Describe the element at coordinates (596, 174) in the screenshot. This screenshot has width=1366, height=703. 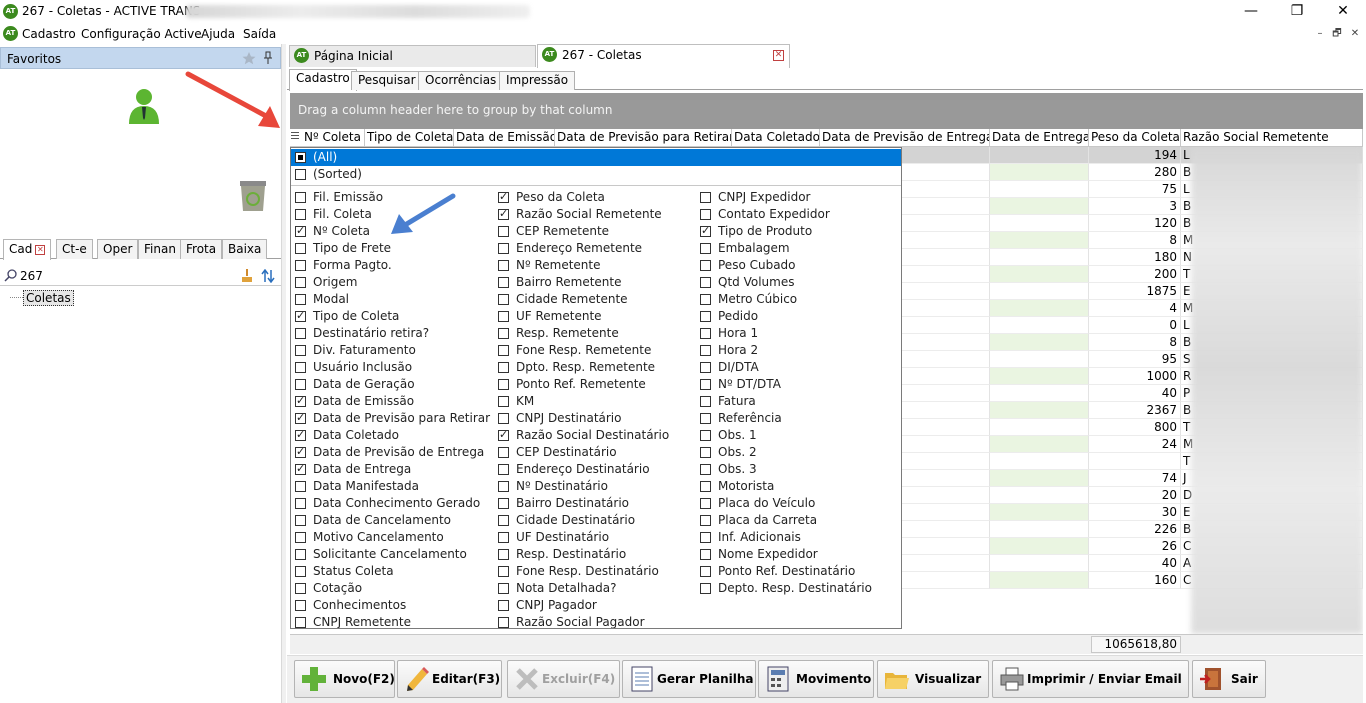
I see `option-sorted: (Sorted)` at that location.